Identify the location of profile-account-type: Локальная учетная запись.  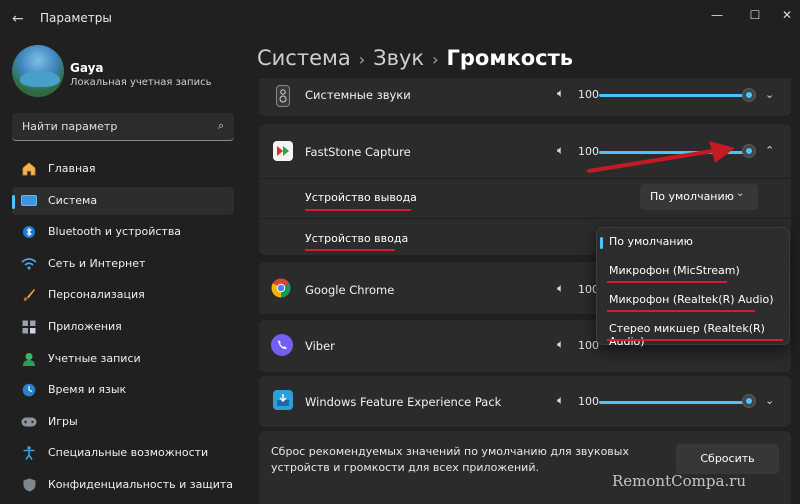
(141, 82).